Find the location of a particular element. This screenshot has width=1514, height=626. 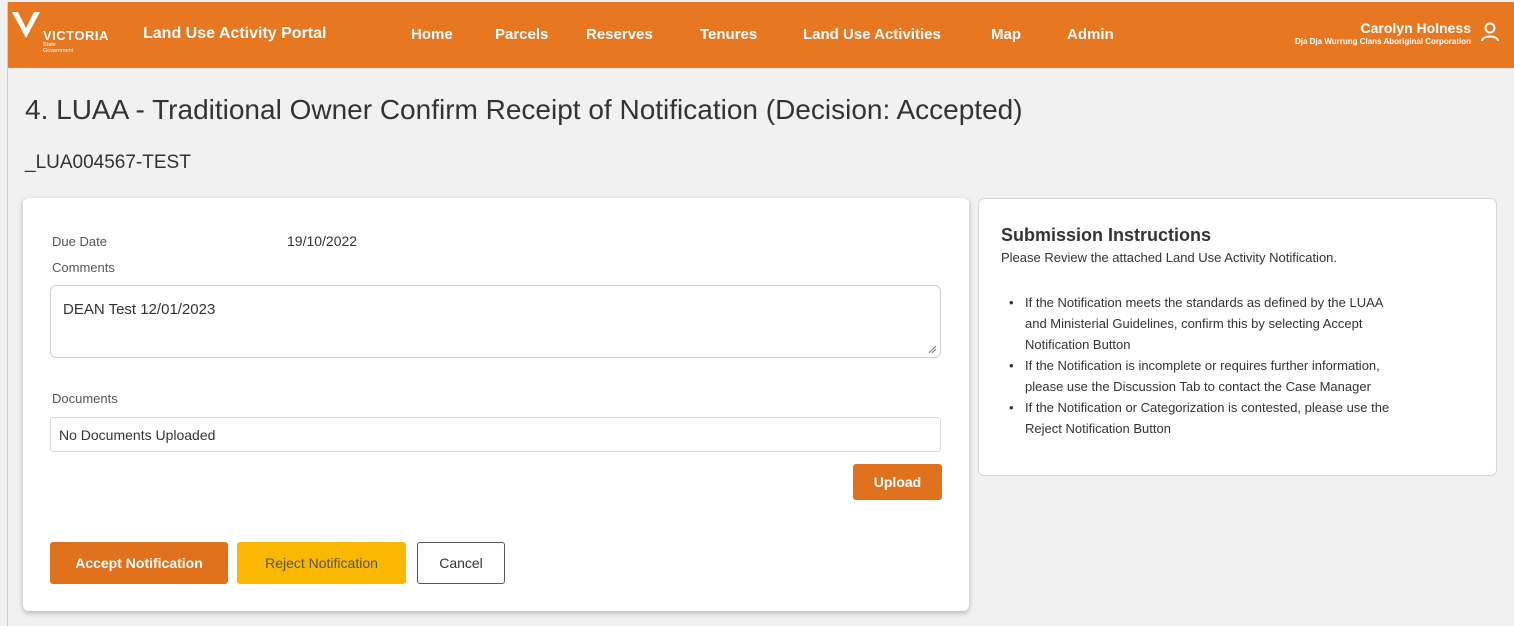

accept-notification-button: Accept Notification is located at coordinates (139, 563).